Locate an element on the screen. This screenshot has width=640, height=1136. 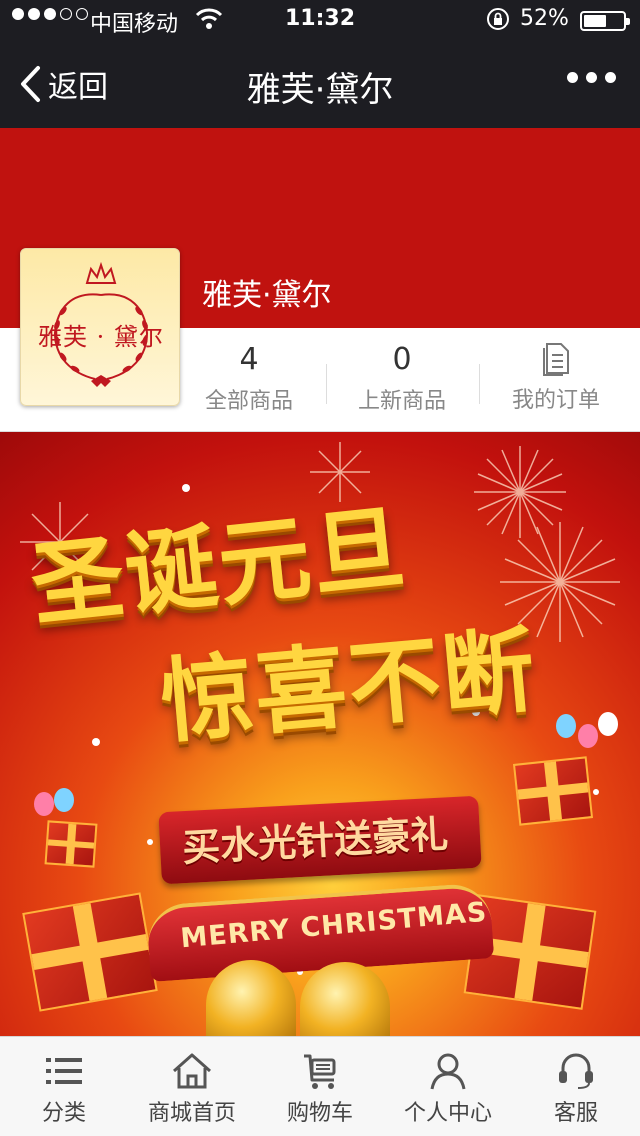
tab-cart-label: 购物车 is located at coordinates (319, 1113).